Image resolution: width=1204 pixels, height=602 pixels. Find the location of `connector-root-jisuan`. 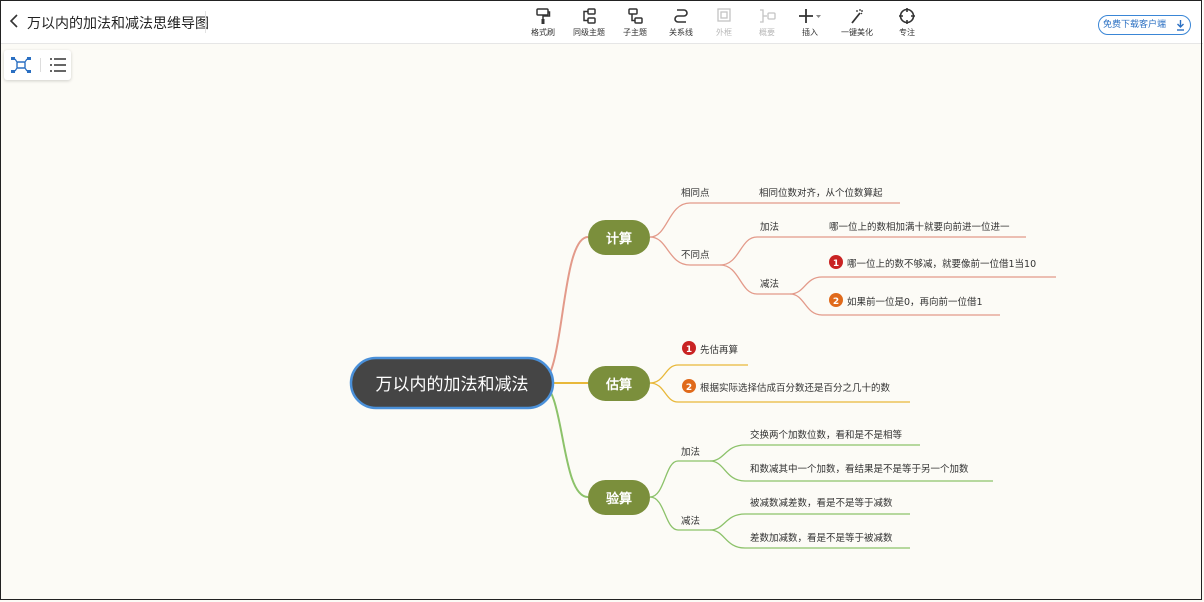

connector-root-jisuan is located at coordinates (564, 310).